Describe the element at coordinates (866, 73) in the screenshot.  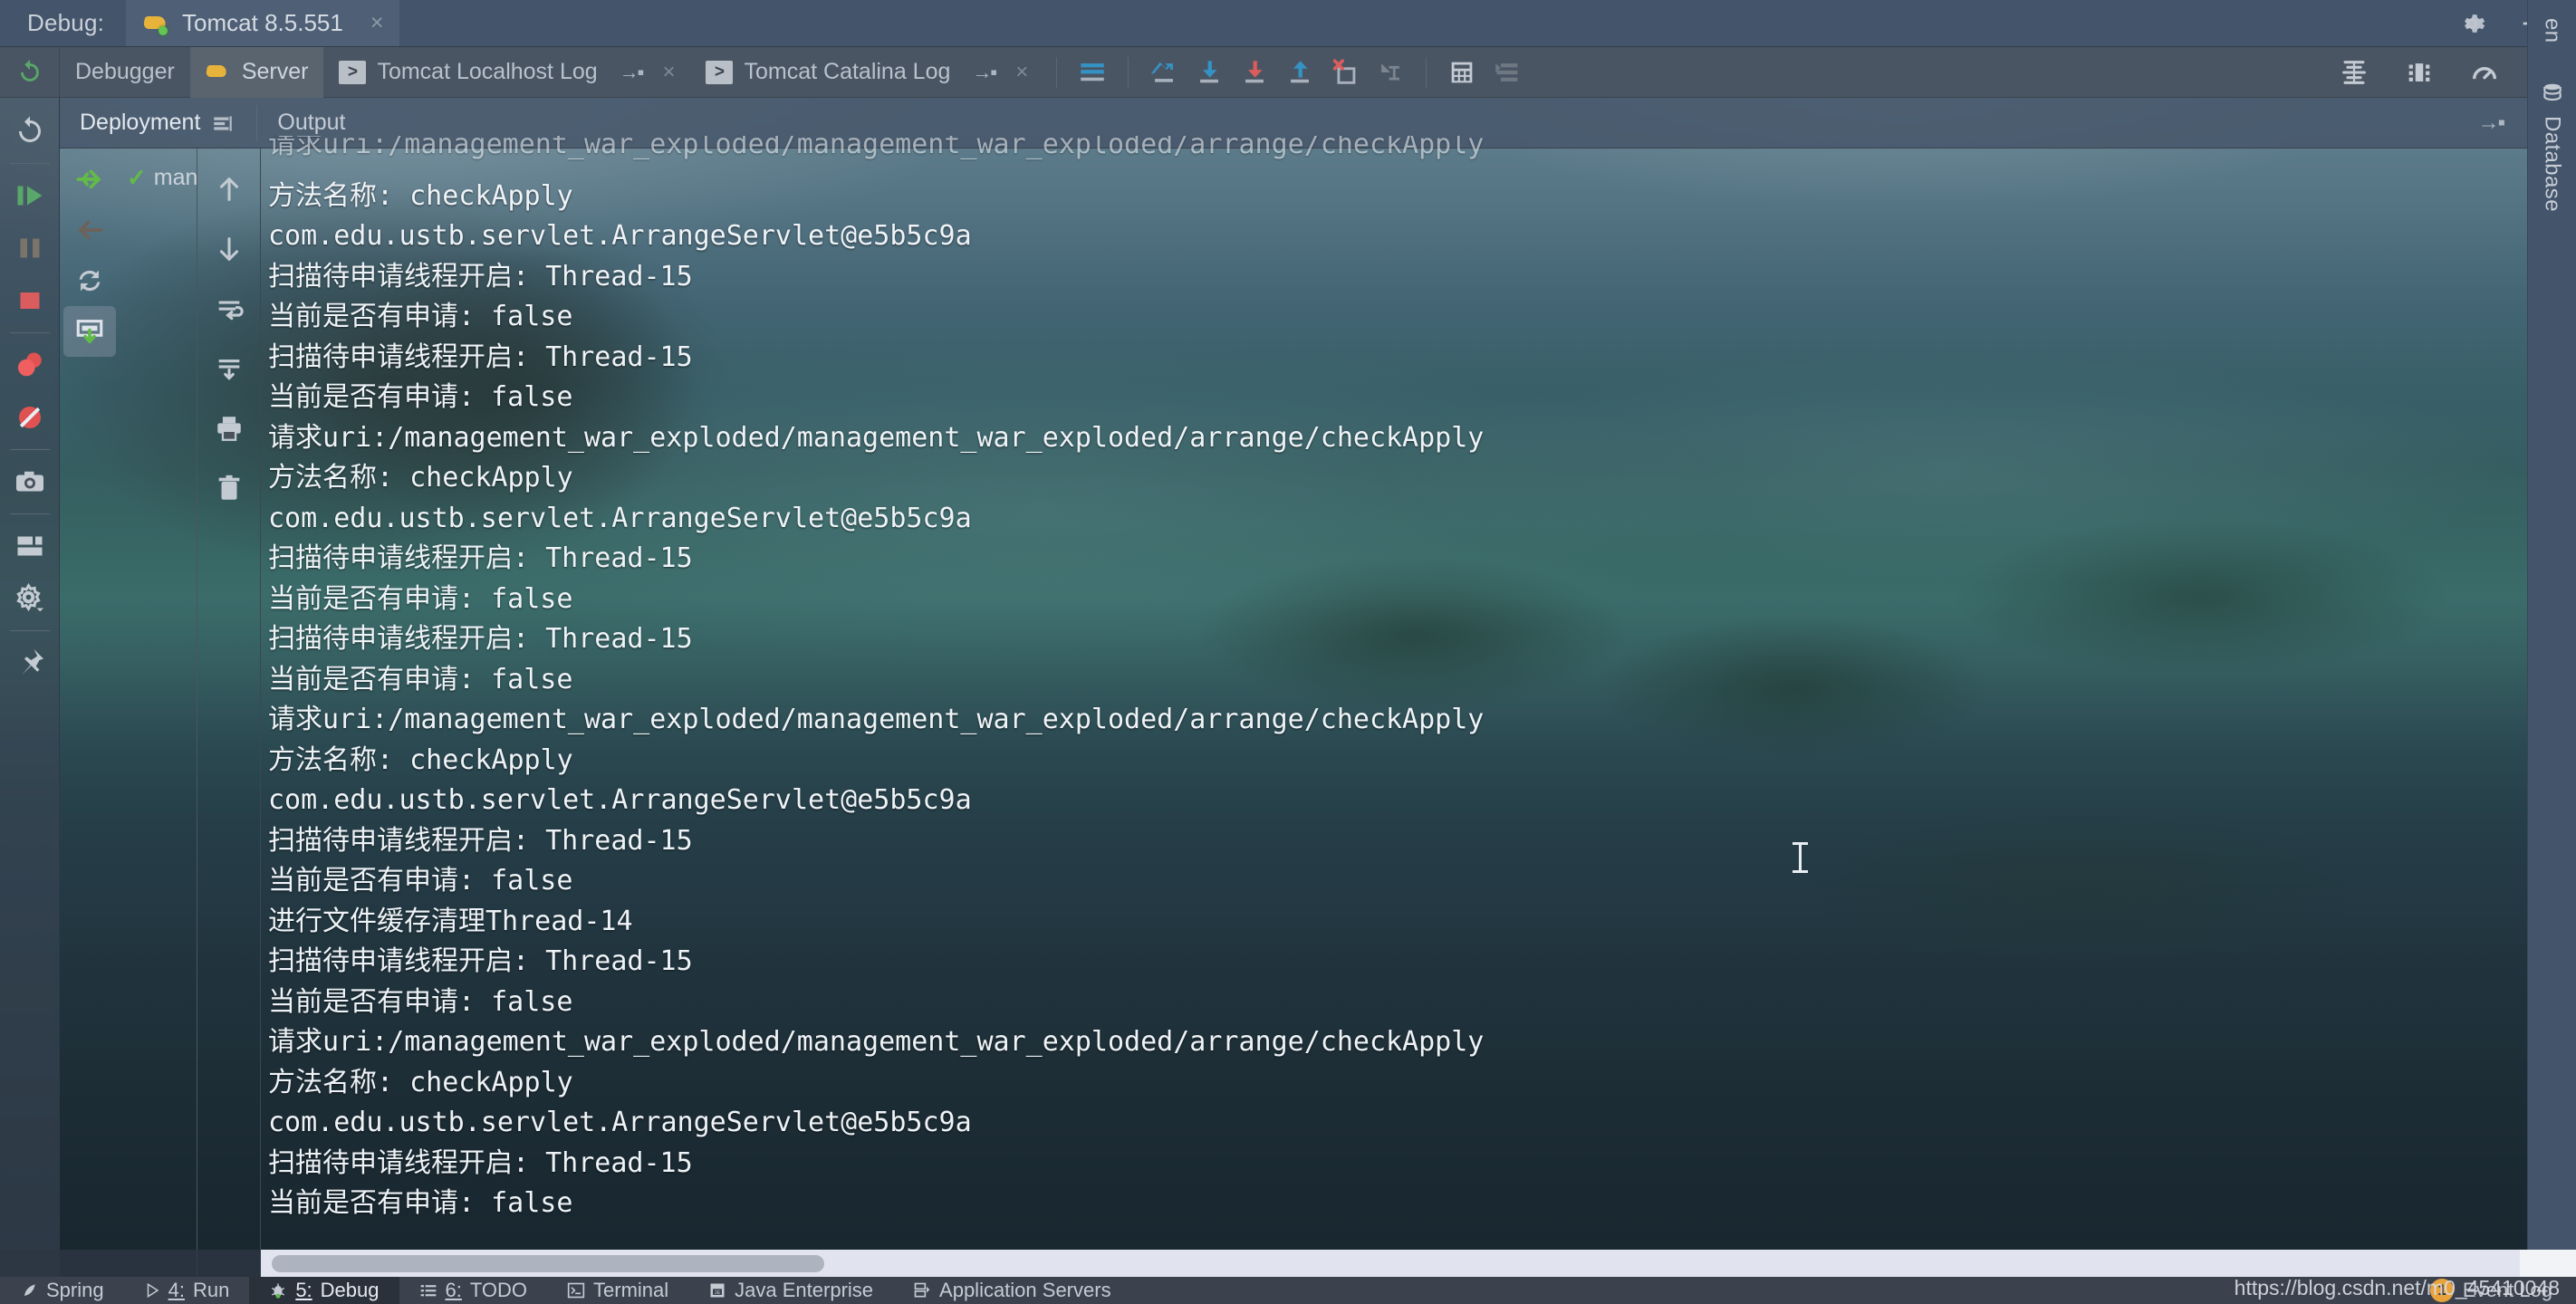
I see `tab-tomcat-catalina-log: > Tomcat Catalina Log →▪ ×` at that location.